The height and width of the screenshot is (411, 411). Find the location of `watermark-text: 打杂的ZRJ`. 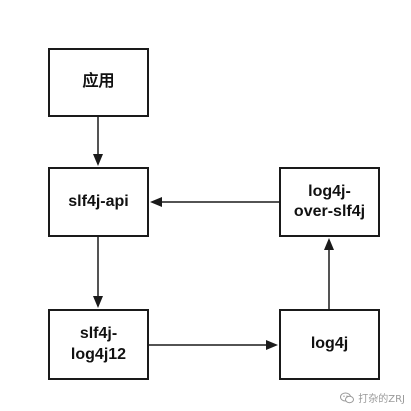

watermark-text: 打杂的ZRJ is located at coordinates (381, 399).